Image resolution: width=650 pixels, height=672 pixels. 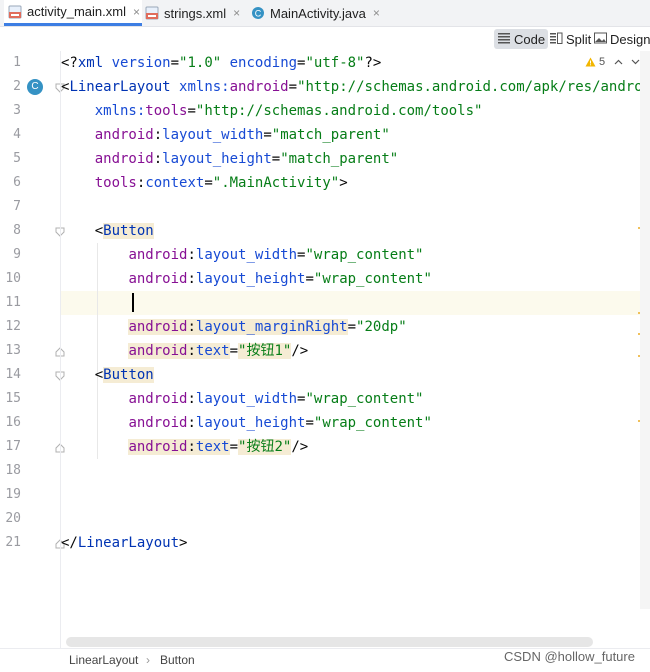 I want to click on tab-main-activity-java: C MainActivity.java ×, so click(x=316, y=13).